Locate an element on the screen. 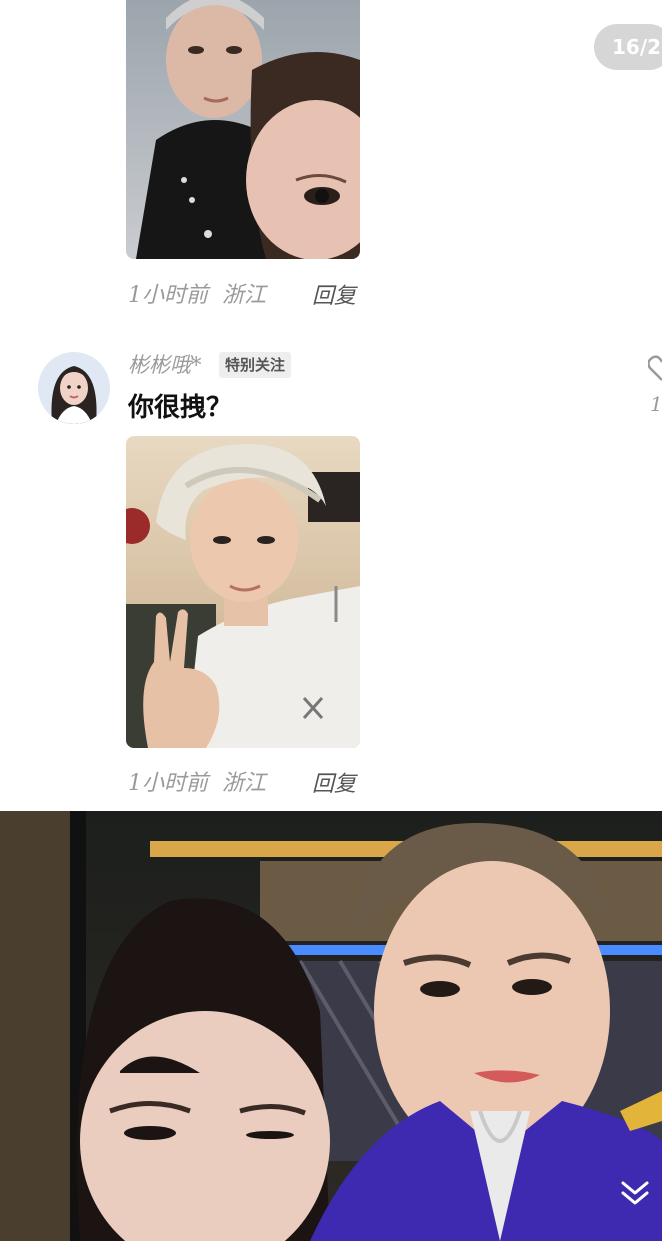 Image resolution: width=662 pixels, height=1241 pixels. top-comment-location: 浙江 is located at coordinates (244, 295).